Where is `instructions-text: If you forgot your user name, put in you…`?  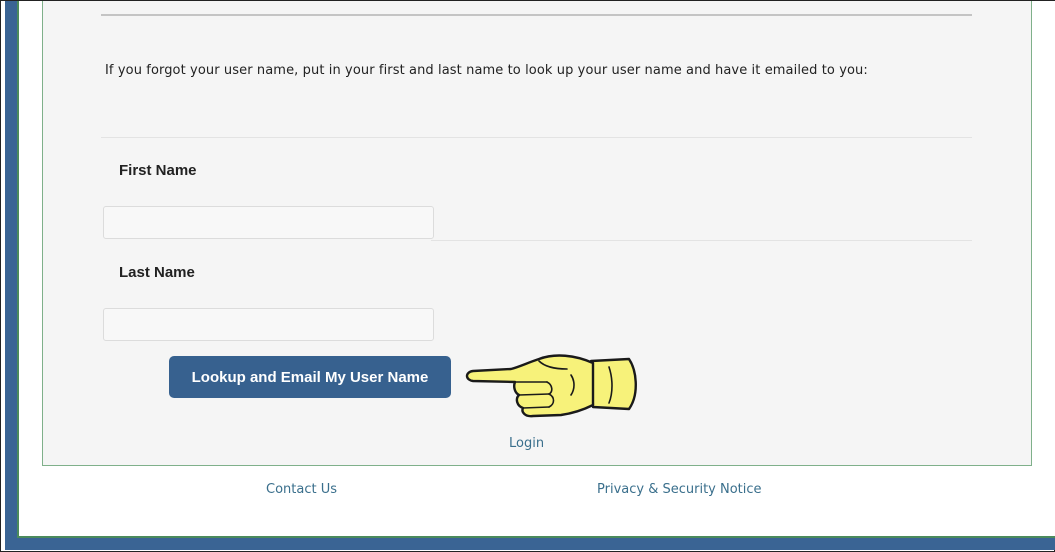 instructions-text: If you forgot your user name, put in you… is located at coordinates (486, 70).